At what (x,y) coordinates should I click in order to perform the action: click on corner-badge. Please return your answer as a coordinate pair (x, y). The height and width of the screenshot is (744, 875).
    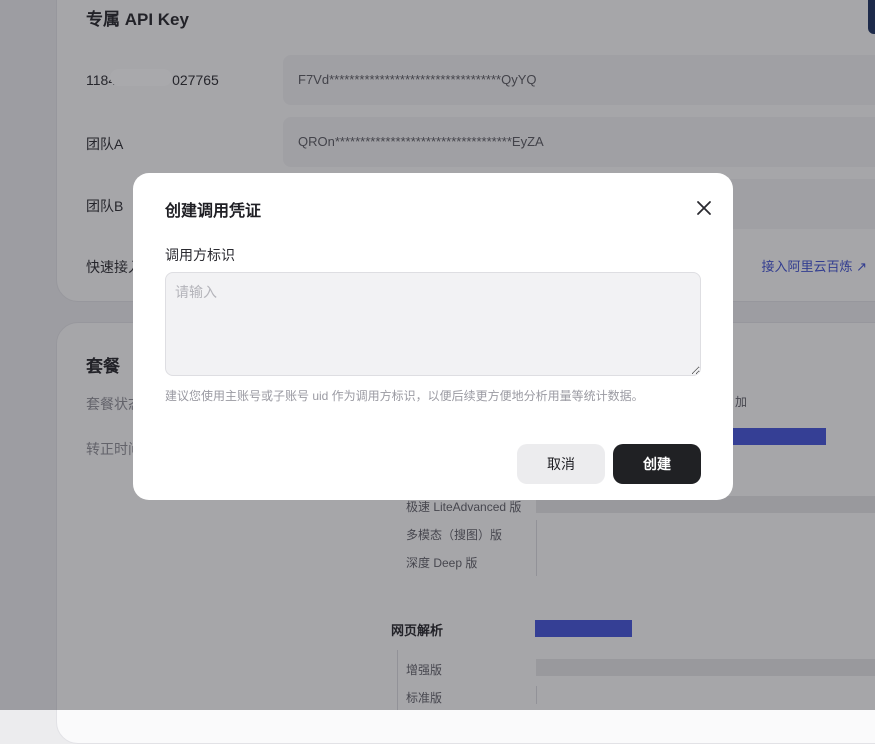
    Looking at the image, I should click on (871, 17).